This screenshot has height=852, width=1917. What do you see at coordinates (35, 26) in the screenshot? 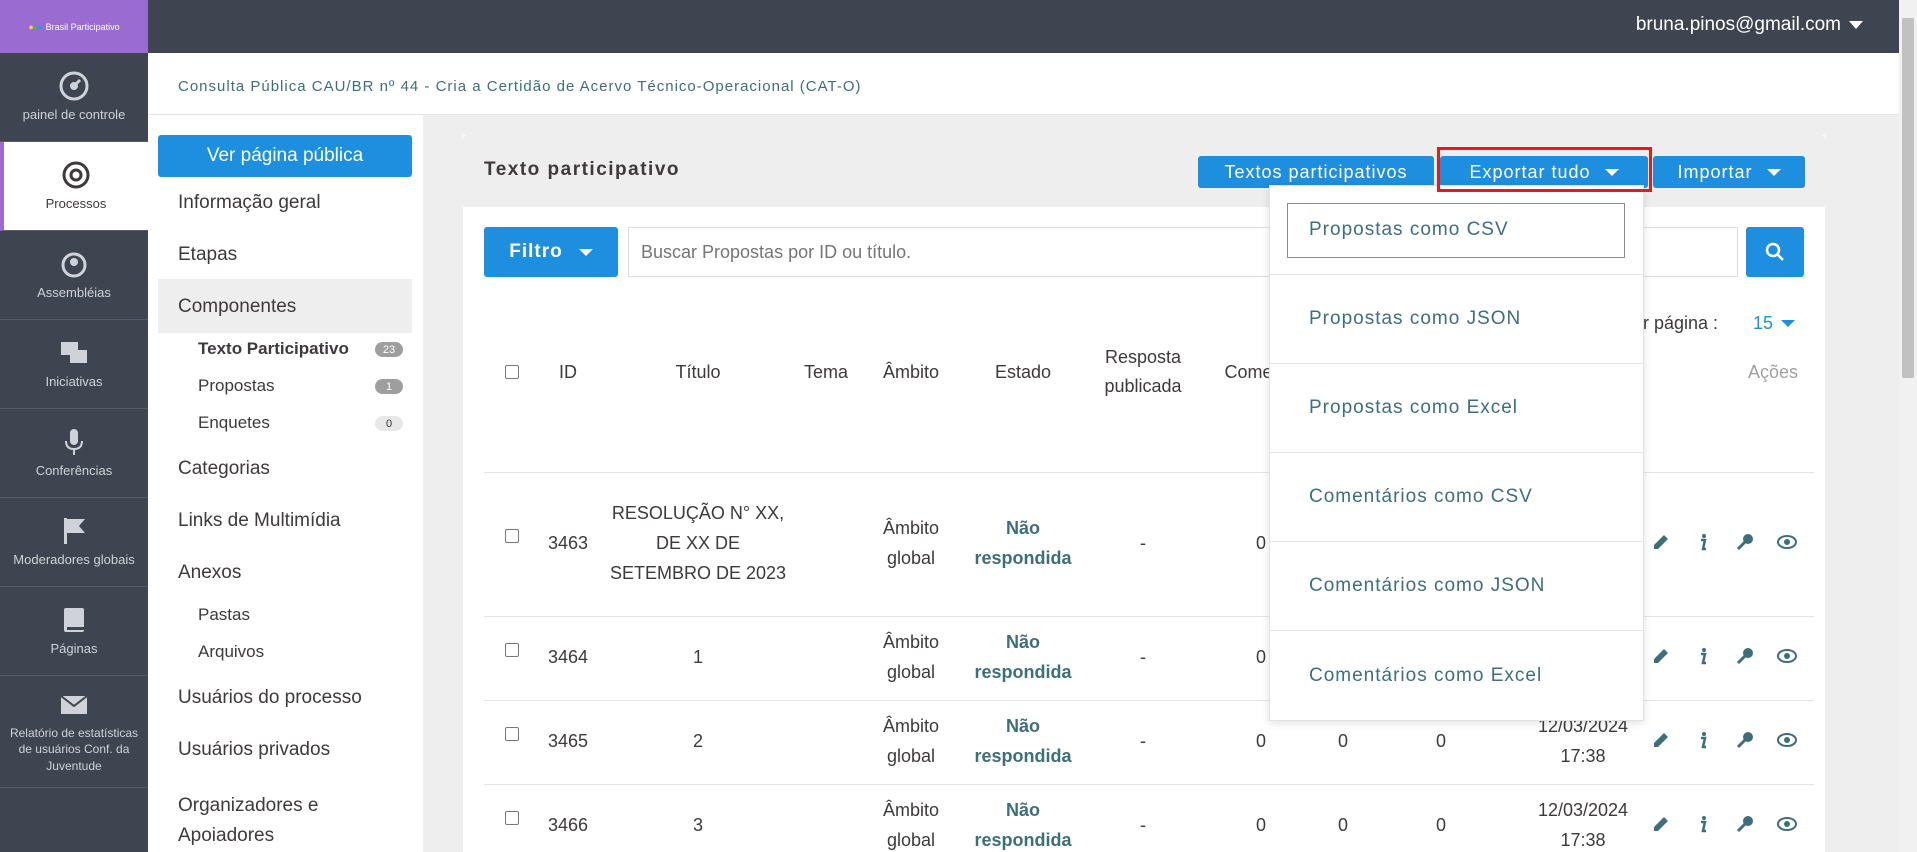
I see `logo-dots-icon: ●●●` at bounding box center [35, 26].